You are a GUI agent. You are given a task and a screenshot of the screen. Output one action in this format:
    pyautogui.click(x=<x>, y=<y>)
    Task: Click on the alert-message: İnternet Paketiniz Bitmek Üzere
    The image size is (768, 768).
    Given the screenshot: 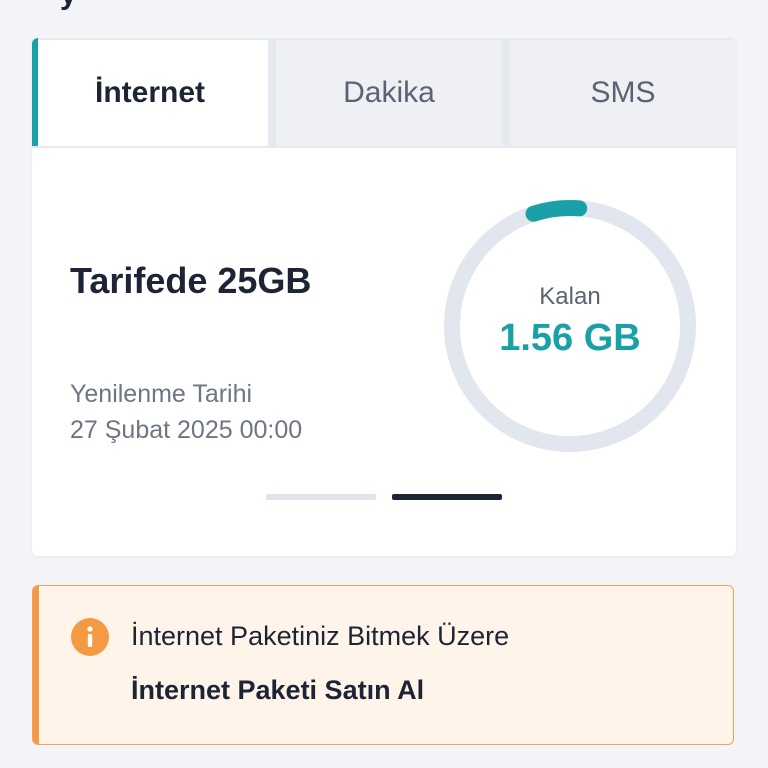 What is the action you would take?
    pyautogui.click(x=320, y=636)
    